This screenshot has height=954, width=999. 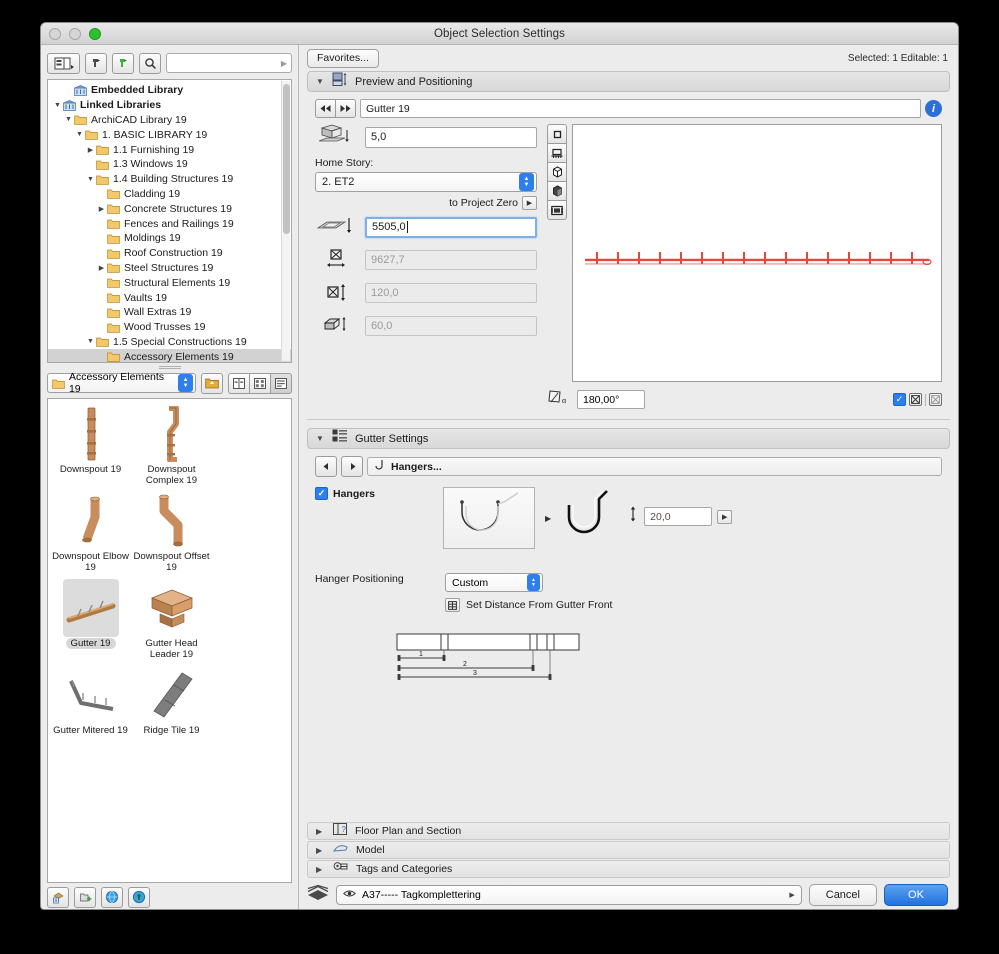 I want to click on object-thumbnail-downspout: Downspout 19, so click(x=90, y=445).